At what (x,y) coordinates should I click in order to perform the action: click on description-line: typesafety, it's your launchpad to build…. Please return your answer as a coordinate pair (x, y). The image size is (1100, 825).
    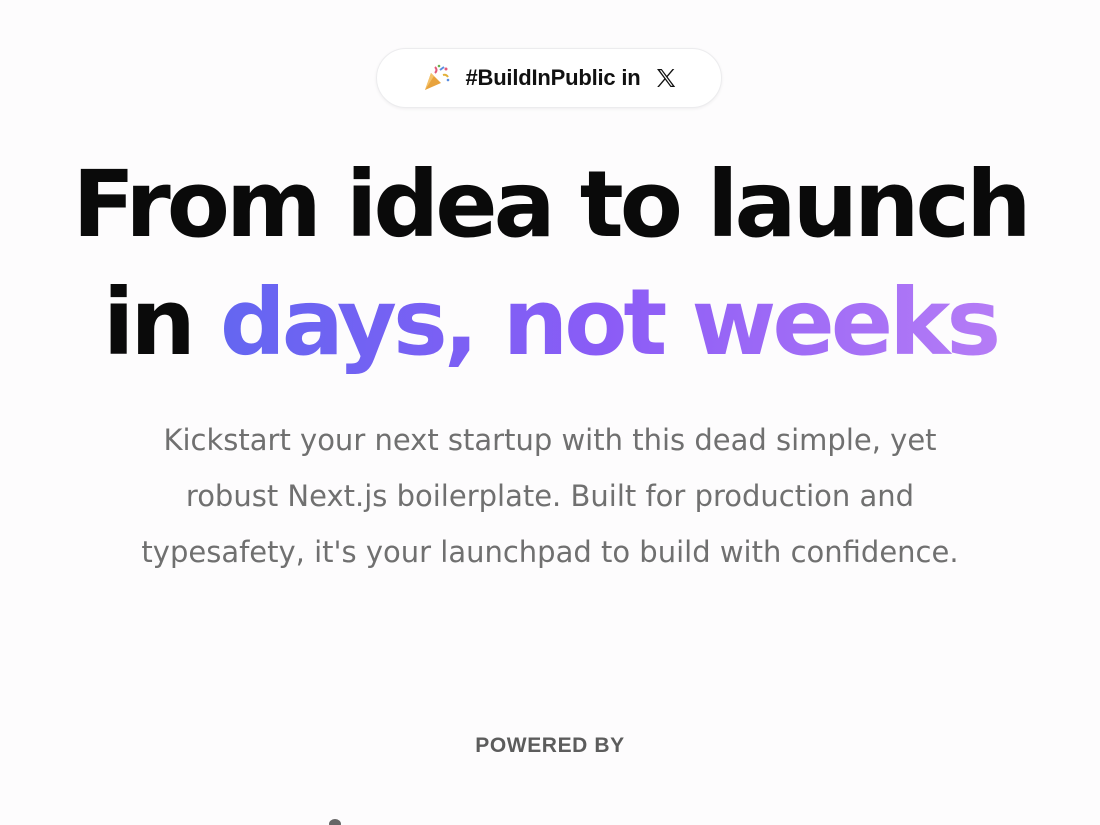
    Looking at the image, I should click on (550, 552).